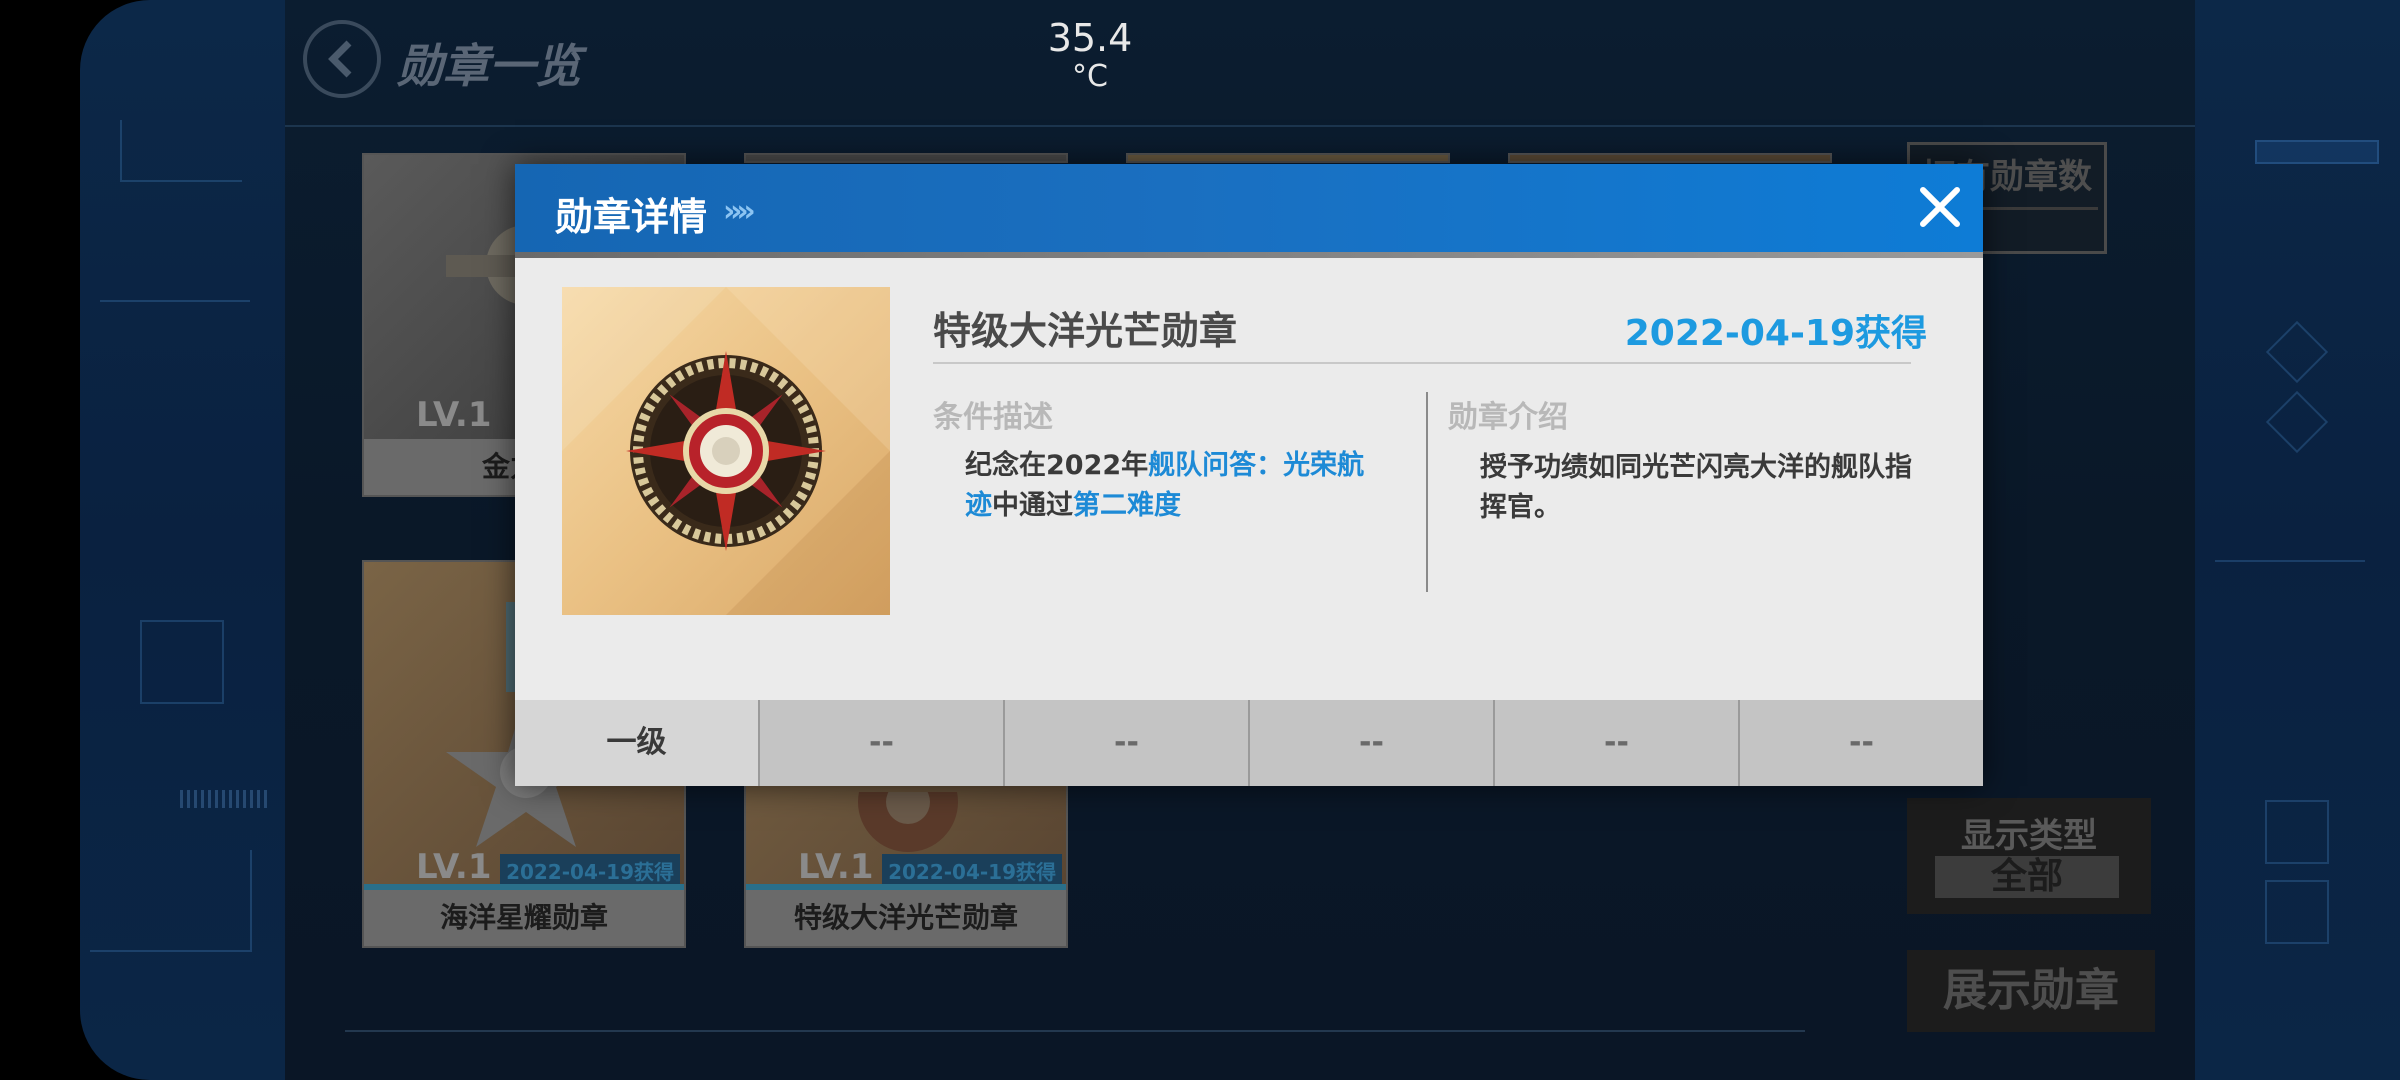  I want to click on close-button, so click(1940, 207).